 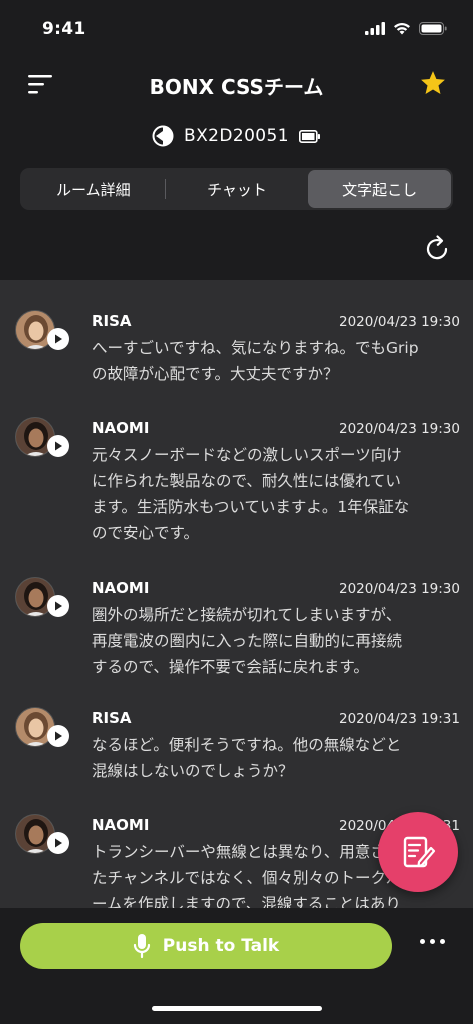 What do you see at coordinates (251, 507) in the screenshot?
I see `message-line: ます。生活防水もついていますよ。1年保証な` at bounding box center [251, 507].